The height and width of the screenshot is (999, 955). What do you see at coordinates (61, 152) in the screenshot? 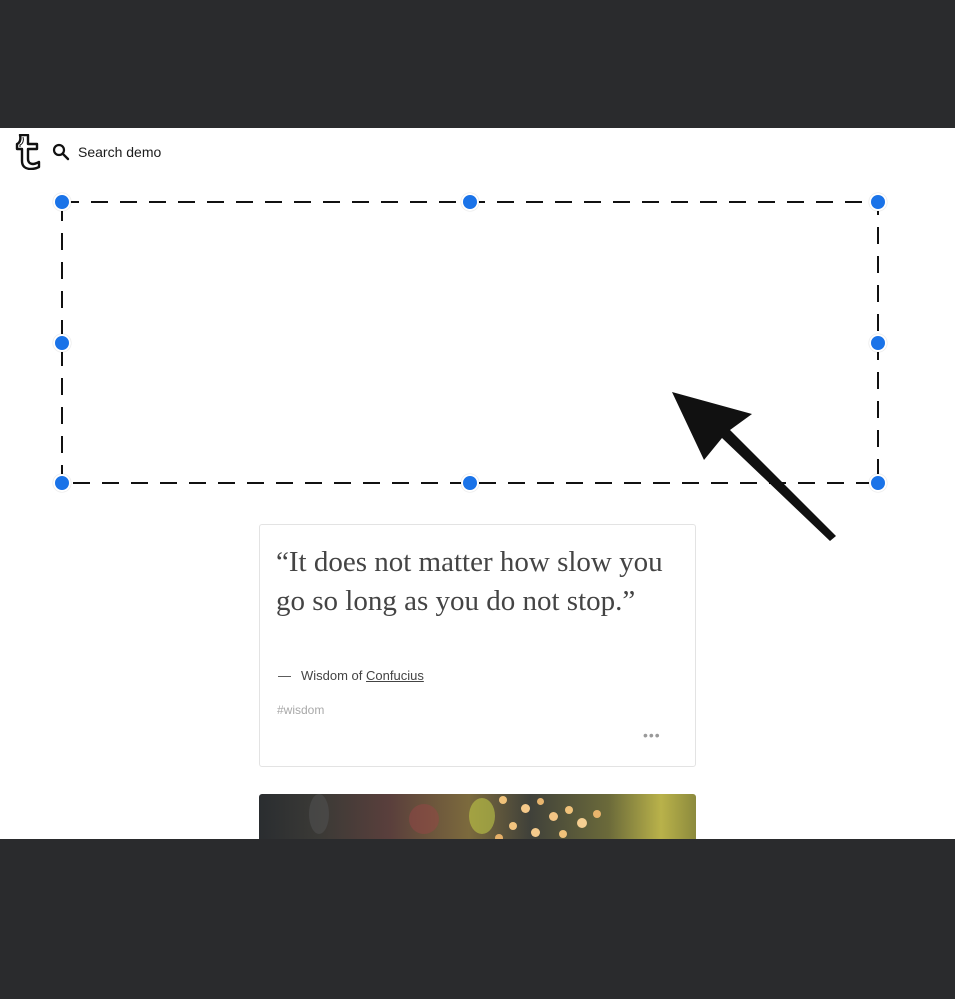
I see `search-icon` at bounding box center [61, 152].